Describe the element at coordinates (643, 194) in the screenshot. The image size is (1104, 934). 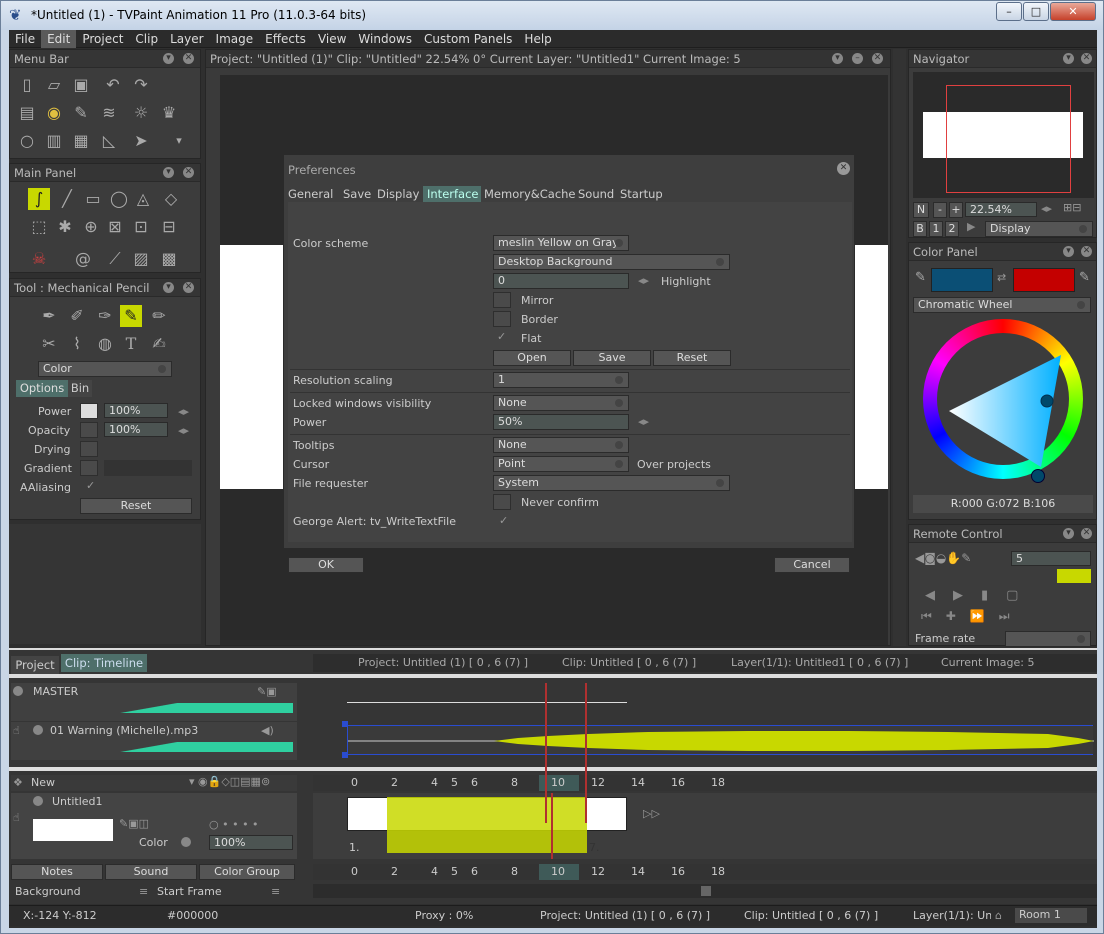
I see `tab-startup: Startup` at that location.